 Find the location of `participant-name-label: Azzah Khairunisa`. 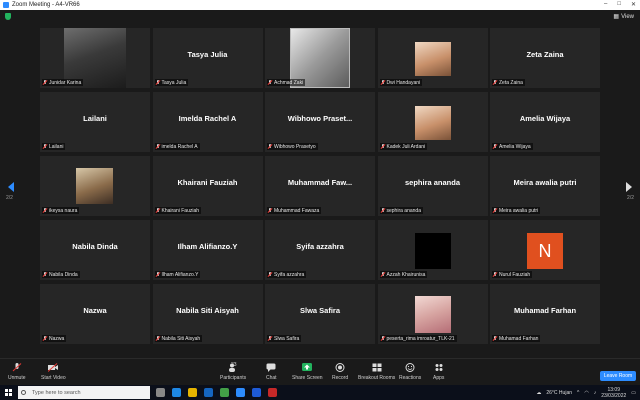

participant-name-label: Azzah Khairunisa is located at coordinates (403, 274).